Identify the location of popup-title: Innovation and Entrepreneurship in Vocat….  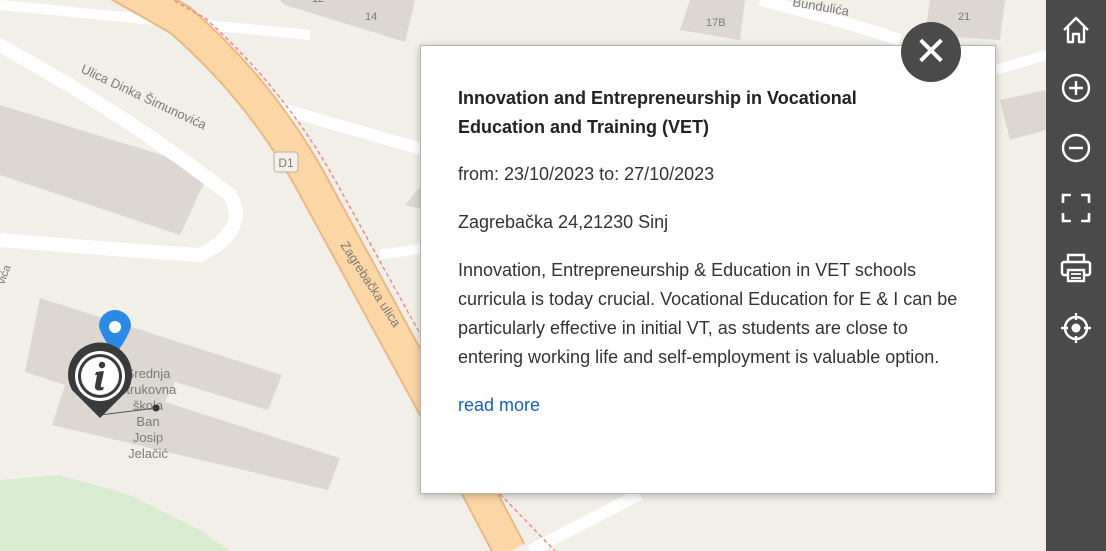
(657, 112).